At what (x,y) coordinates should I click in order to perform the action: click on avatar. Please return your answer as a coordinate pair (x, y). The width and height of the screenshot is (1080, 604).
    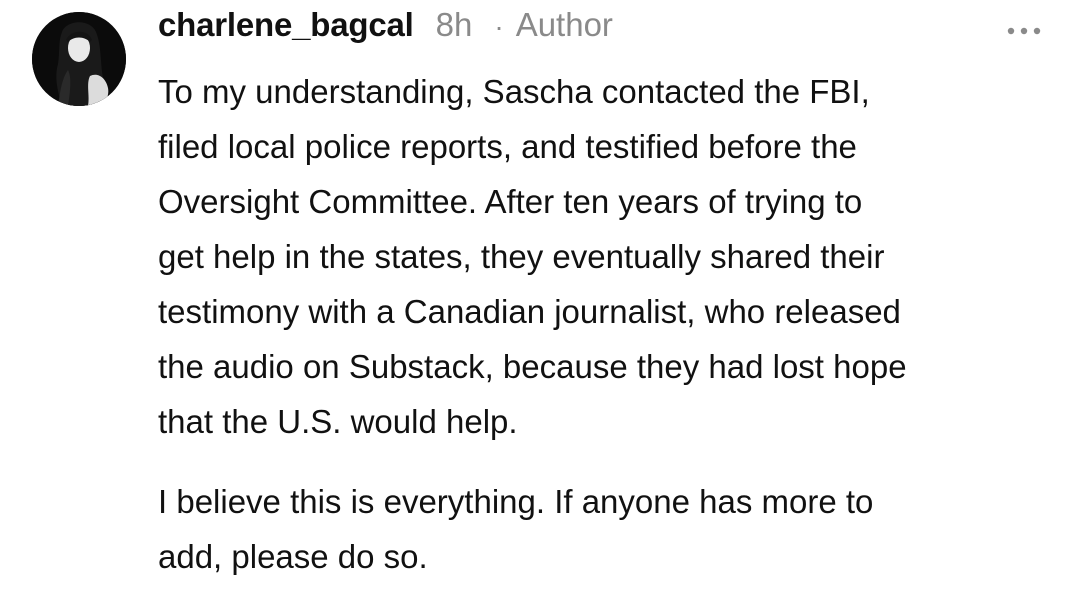
    Looking at the image, I should click on (79, 59).